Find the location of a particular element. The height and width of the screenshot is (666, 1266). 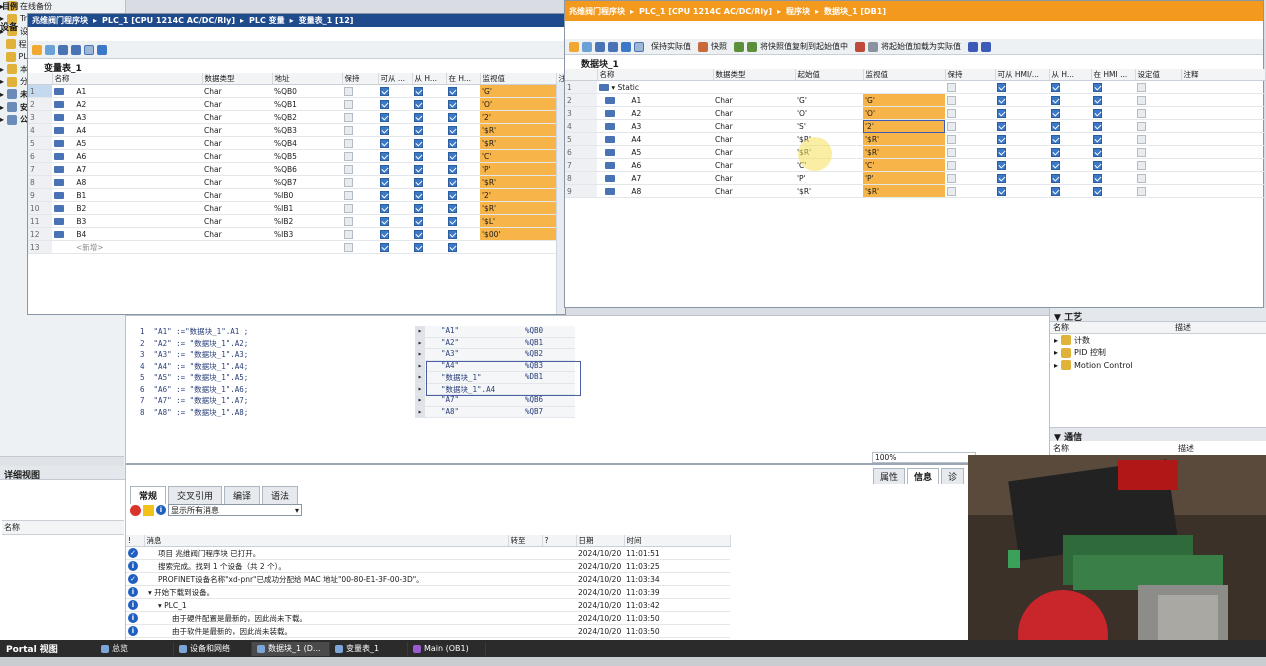

tag-name-cell: A7 is located at coordinates (127, 169).